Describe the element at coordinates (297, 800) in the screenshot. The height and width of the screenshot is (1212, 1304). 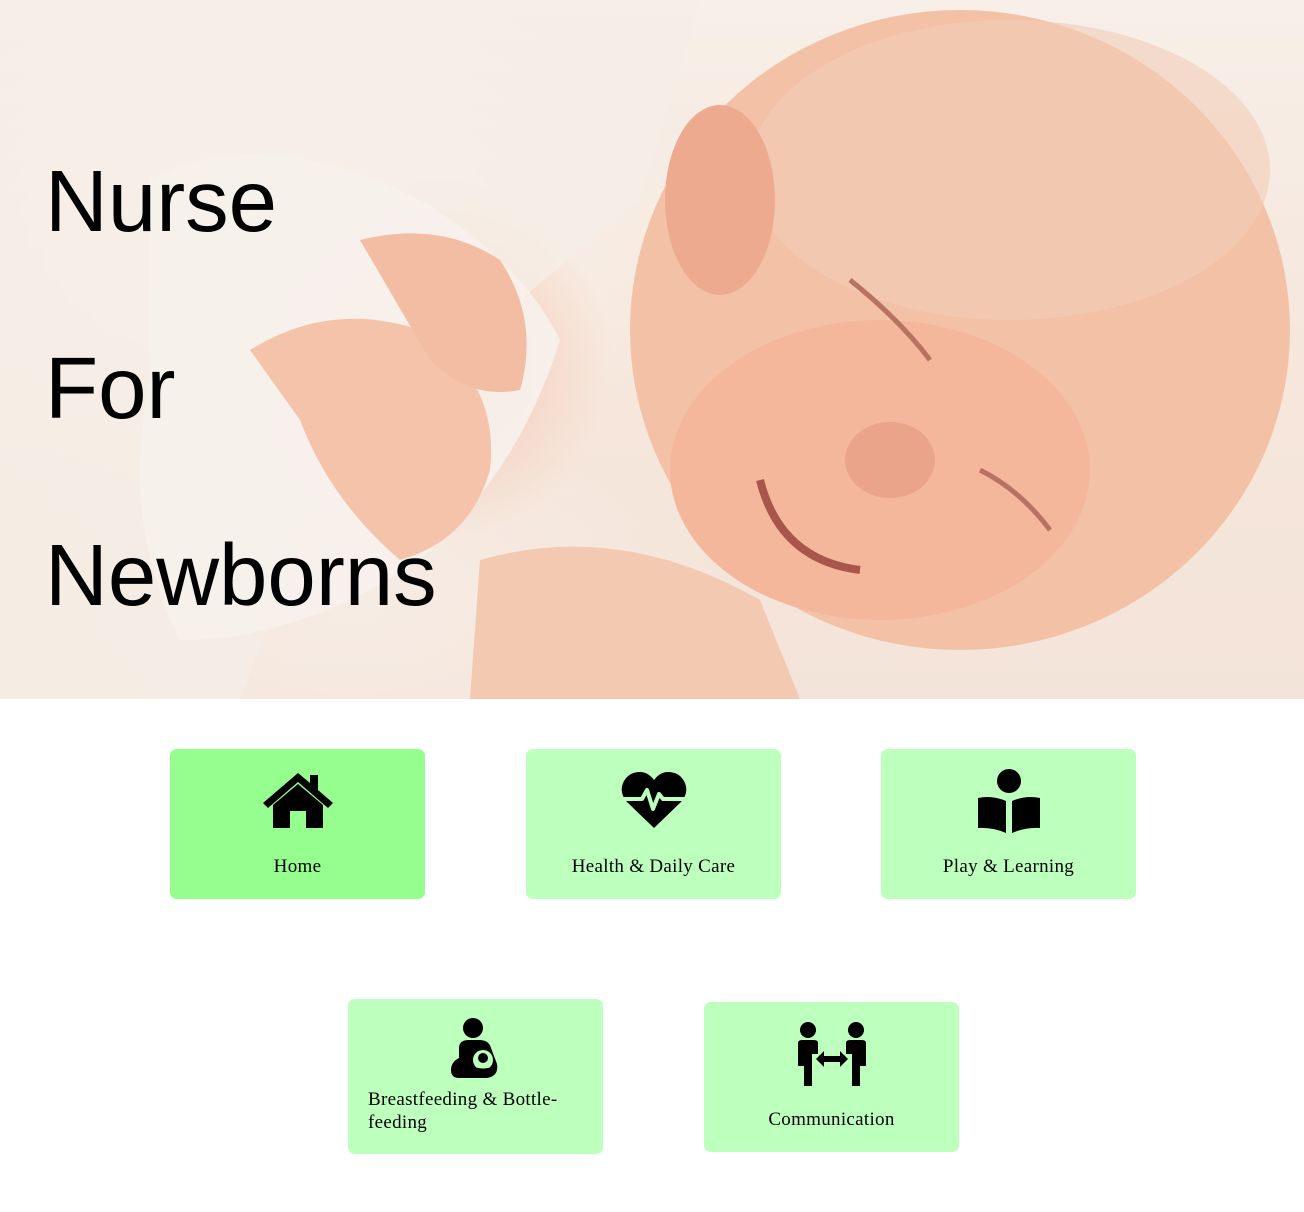
I see `home-icon` at that location.